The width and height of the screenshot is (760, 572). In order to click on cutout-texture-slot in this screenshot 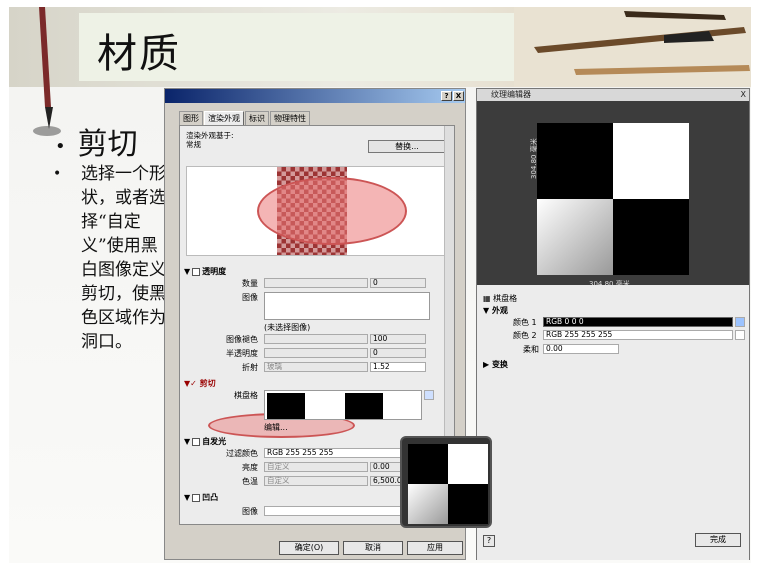, I will do `click(343, 405)`.